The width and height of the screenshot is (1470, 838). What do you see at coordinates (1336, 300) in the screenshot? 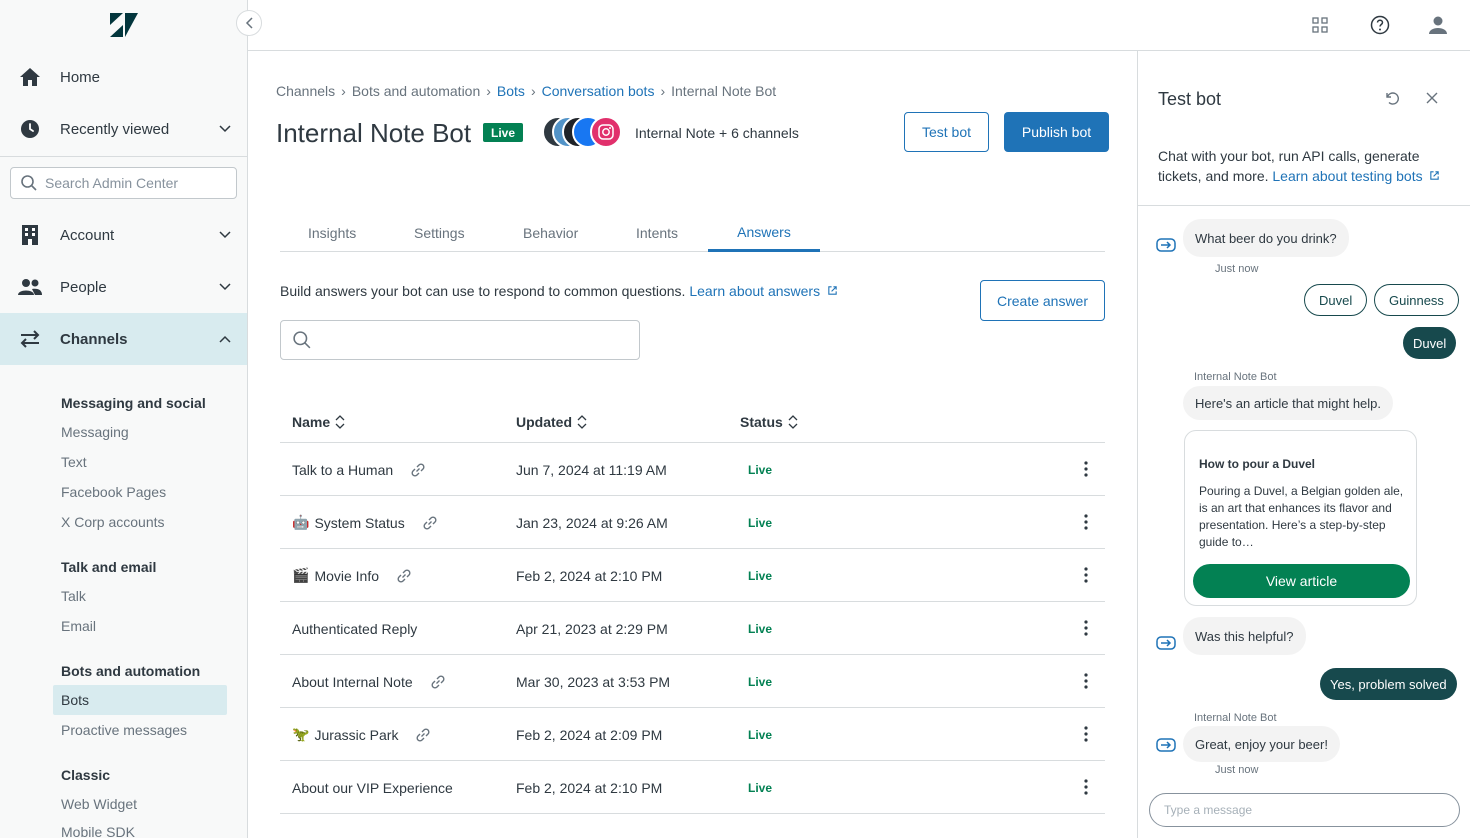
I see `quick-reply-duvel: Duvel` at bounding box center [1336, 300].